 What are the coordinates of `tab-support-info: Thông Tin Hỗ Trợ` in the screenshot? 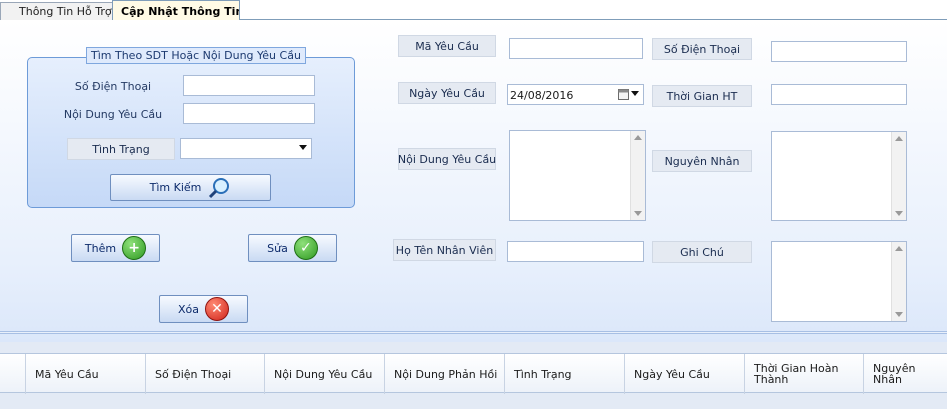 It's located at (59, 11).